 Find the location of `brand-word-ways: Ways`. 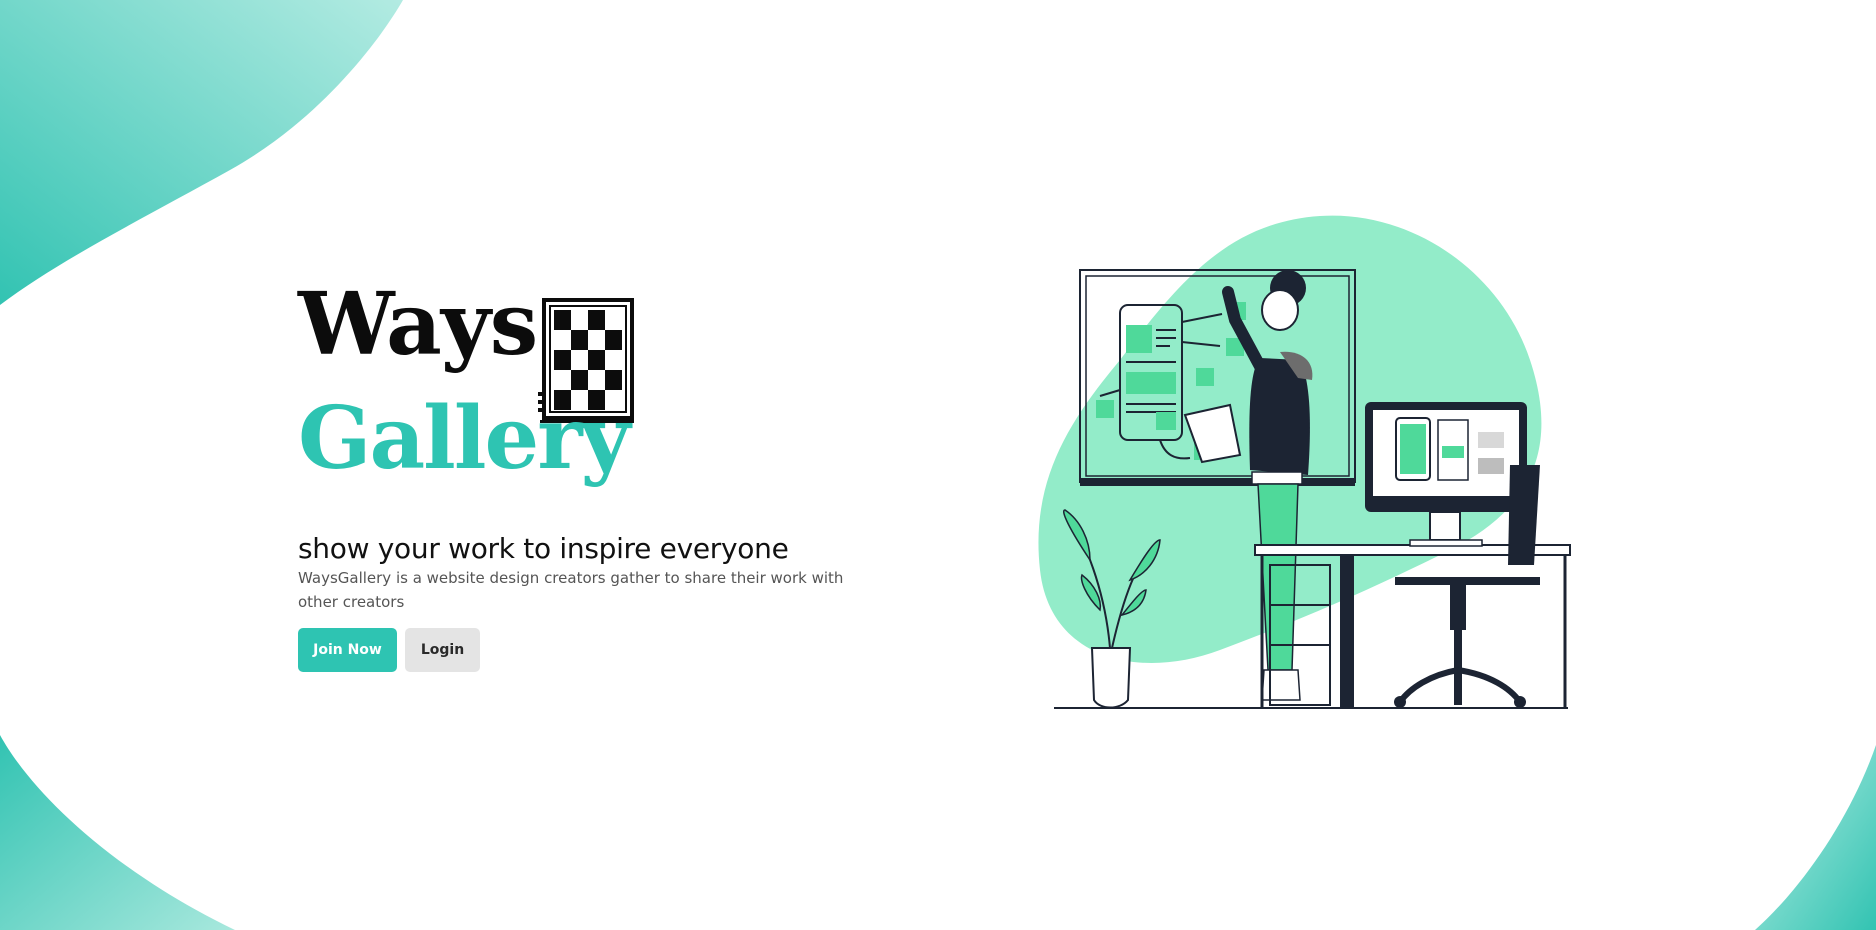

brand-word-ways: Ways is located at coordinates (418, 324).